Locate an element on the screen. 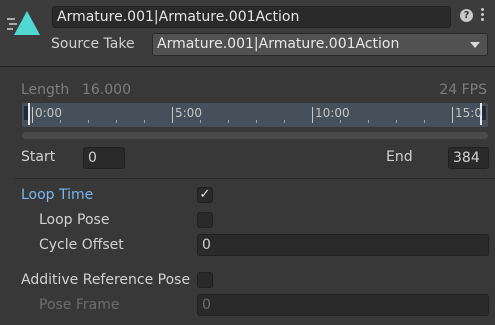 The height and width of the screenshot is (325, 495). timeline-scrollbar is located at coordinates (255, 135).